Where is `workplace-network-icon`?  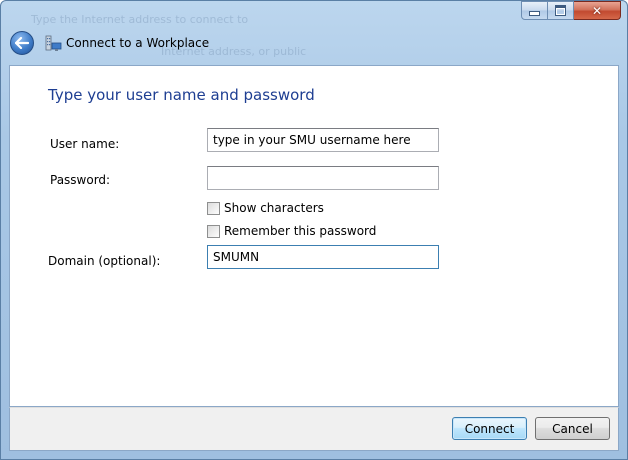 workplace-network-icon is located at coordinates (53, 43).